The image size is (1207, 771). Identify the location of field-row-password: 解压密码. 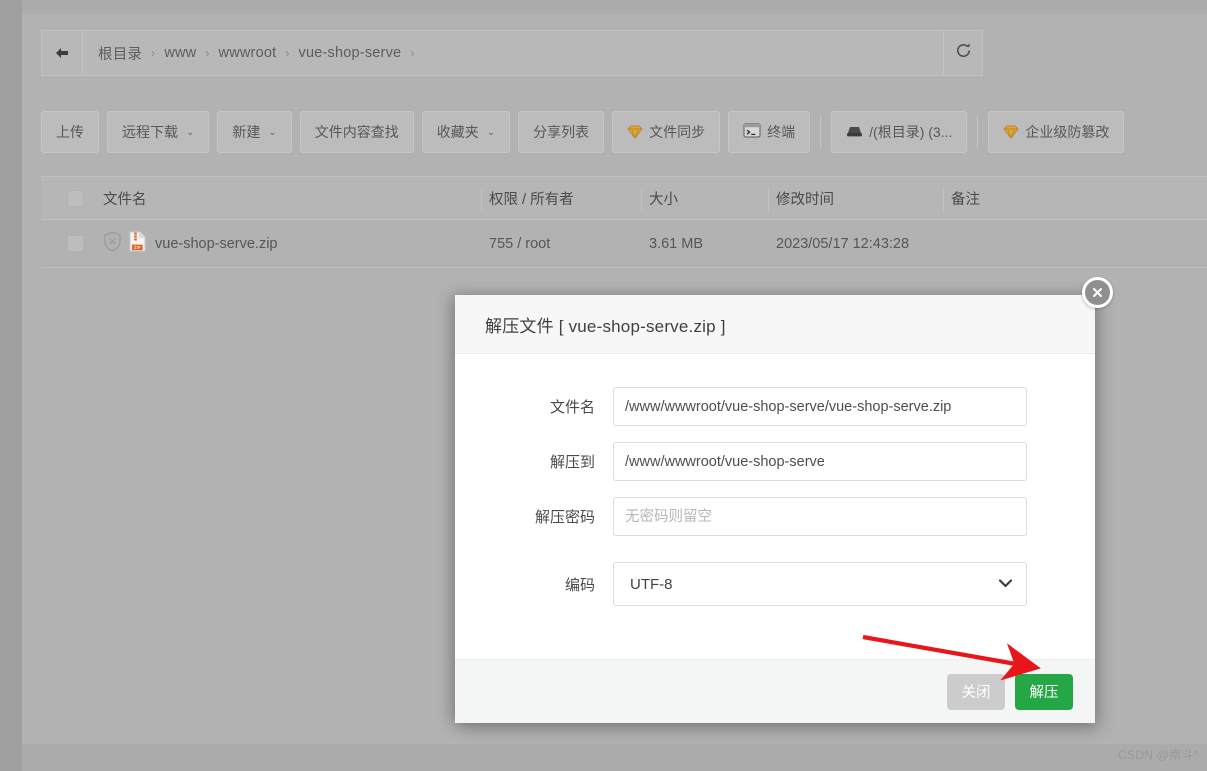
(775, 516).